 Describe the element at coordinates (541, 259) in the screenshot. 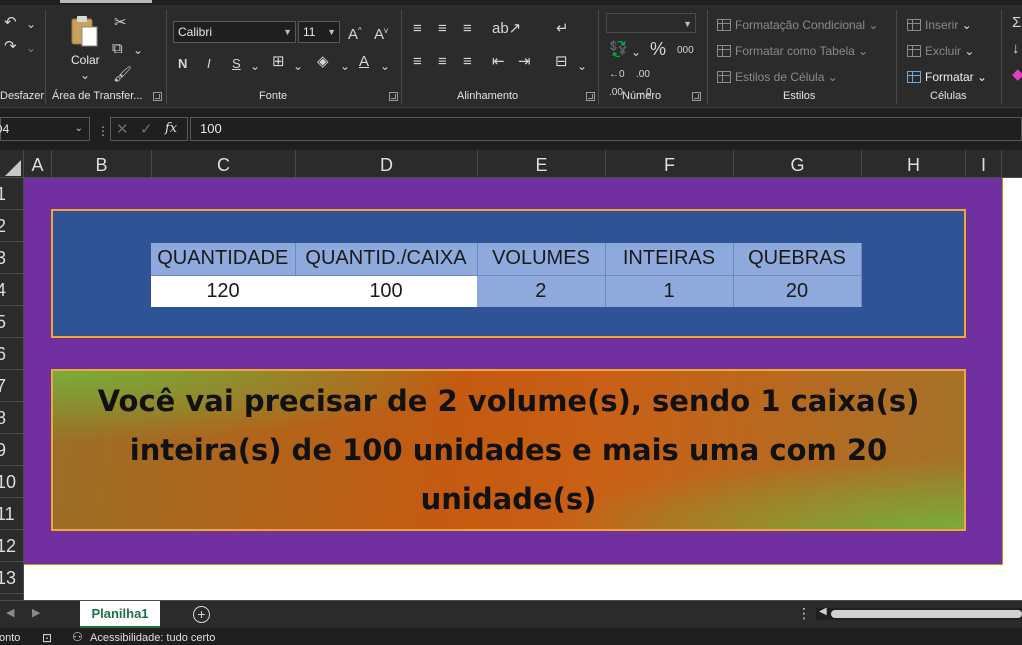

I see `header-cell-volumes: VOLUMES` at that location.